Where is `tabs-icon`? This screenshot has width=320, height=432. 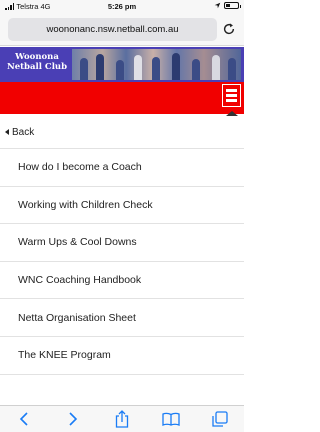 tabs-icon is located at coordinates (220, 419).